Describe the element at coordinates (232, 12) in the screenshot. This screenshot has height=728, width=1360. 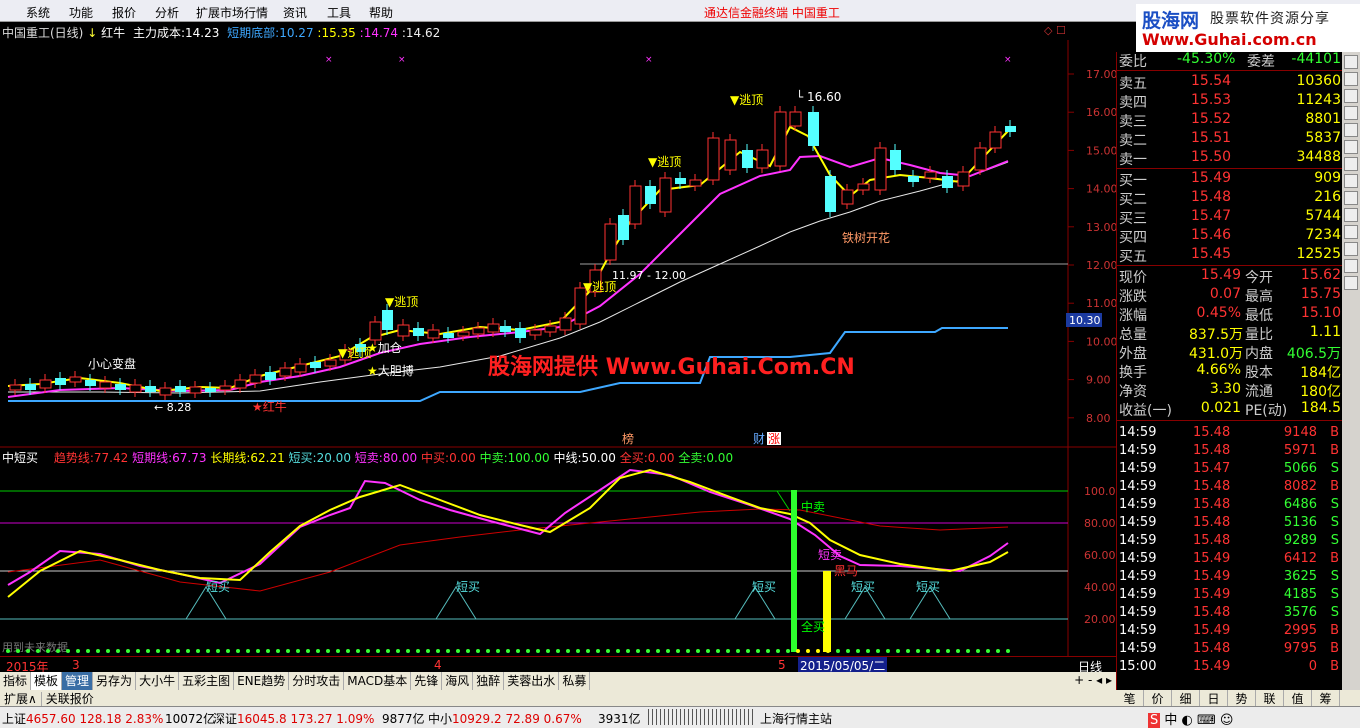
I see `menu-ext-market: 扩展市场行情` at that location.